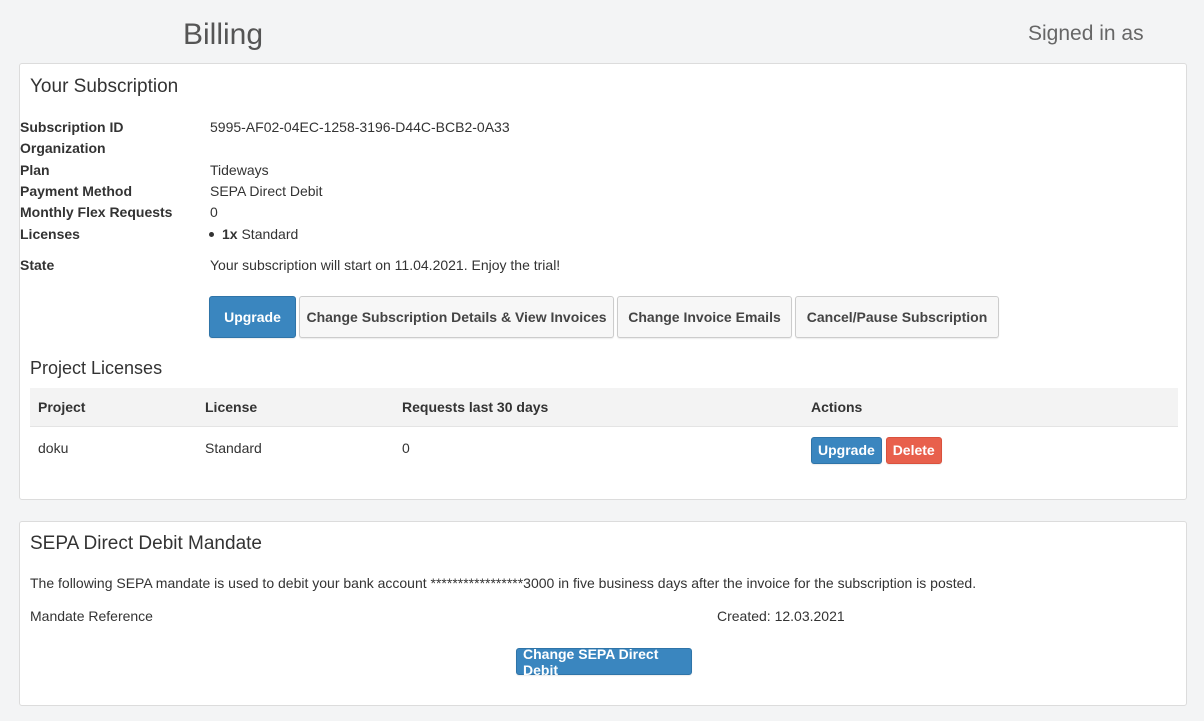 Image resolution: width=1204 pixels, height=721 pixels. I want to click on flex-requests-label: Monthly Flex Requests, so click(96, 212).